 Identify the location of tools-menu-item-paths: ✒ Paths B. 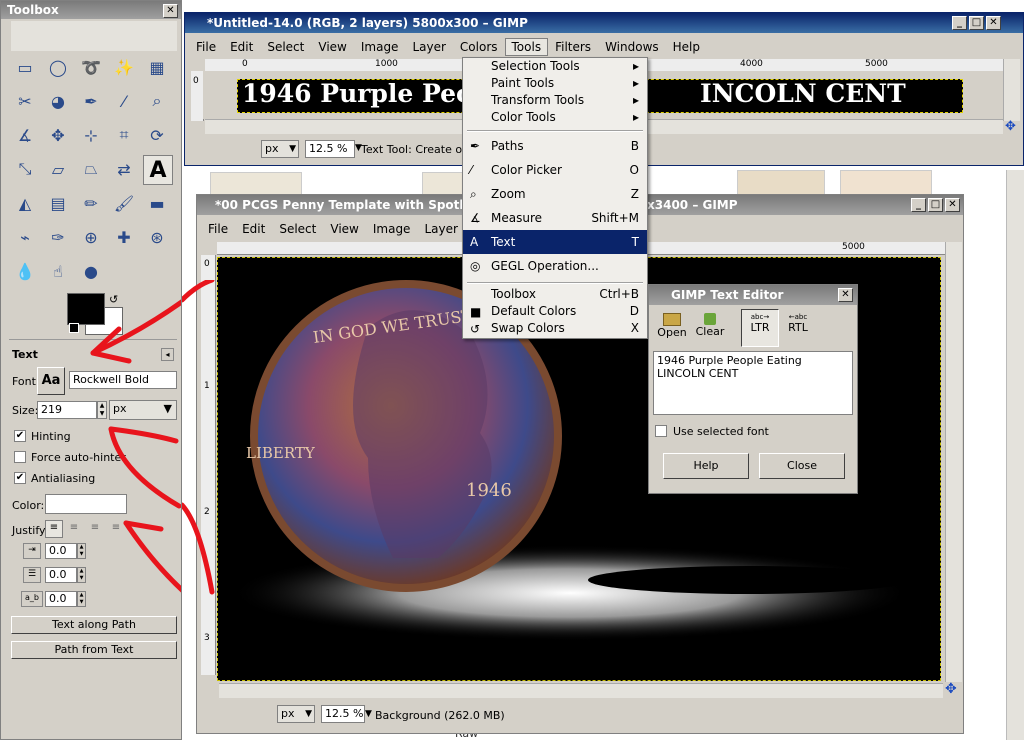
(555, 146).